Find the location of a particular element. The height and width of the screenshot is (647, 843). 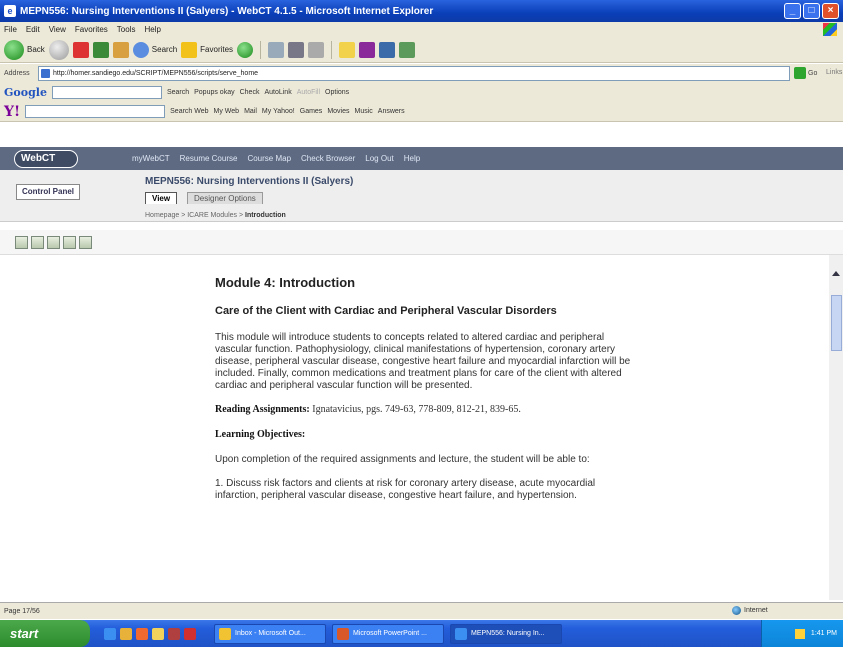

menu-view: View is located at coordinates (57, 29).